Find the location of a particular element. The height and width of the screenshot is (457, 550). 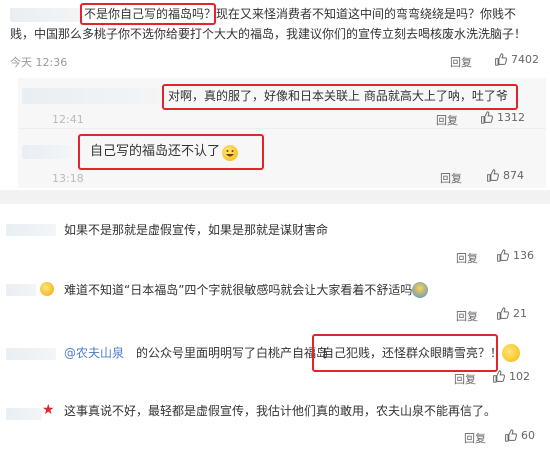

comment-1-reply-button: 回复 is located at coordinates (467, 258).